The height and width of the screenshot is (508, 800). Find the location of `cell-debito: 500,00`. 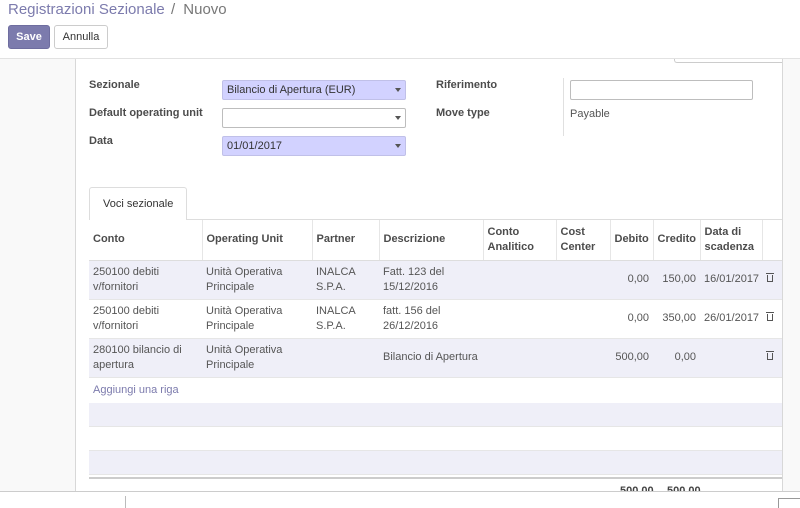

cell-debito: 500,00 is located at coordinates (631, 358).